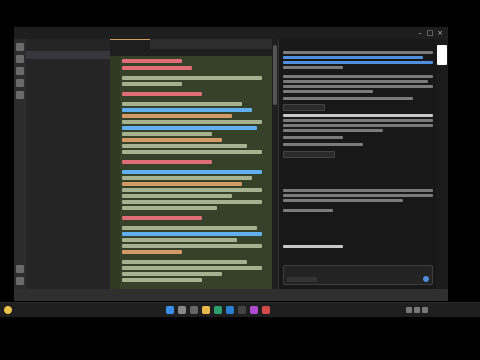  I want to click on maximize-button: □, so click(430, 33).